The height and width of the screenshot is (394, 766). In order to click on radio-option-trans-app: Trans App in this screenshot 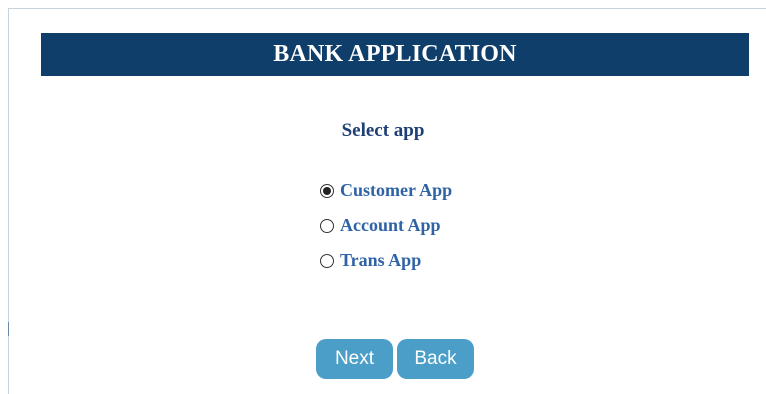, I will do `click(420, 260)`.